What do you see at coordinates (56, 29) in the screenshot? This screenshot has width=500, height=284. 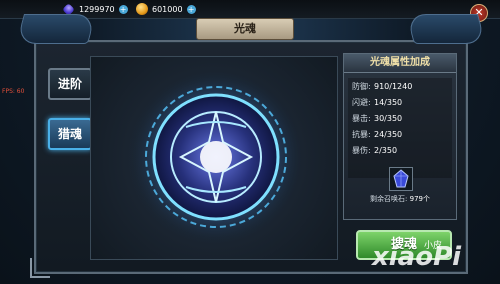 I see `left-wing-ornament` at bounding box center [56, 29].